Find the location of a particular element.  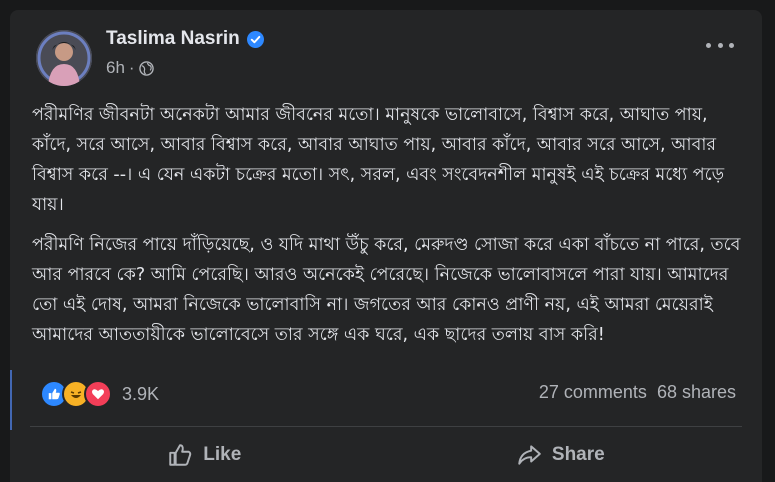

author-avatar is located at coordinates (64, 58).